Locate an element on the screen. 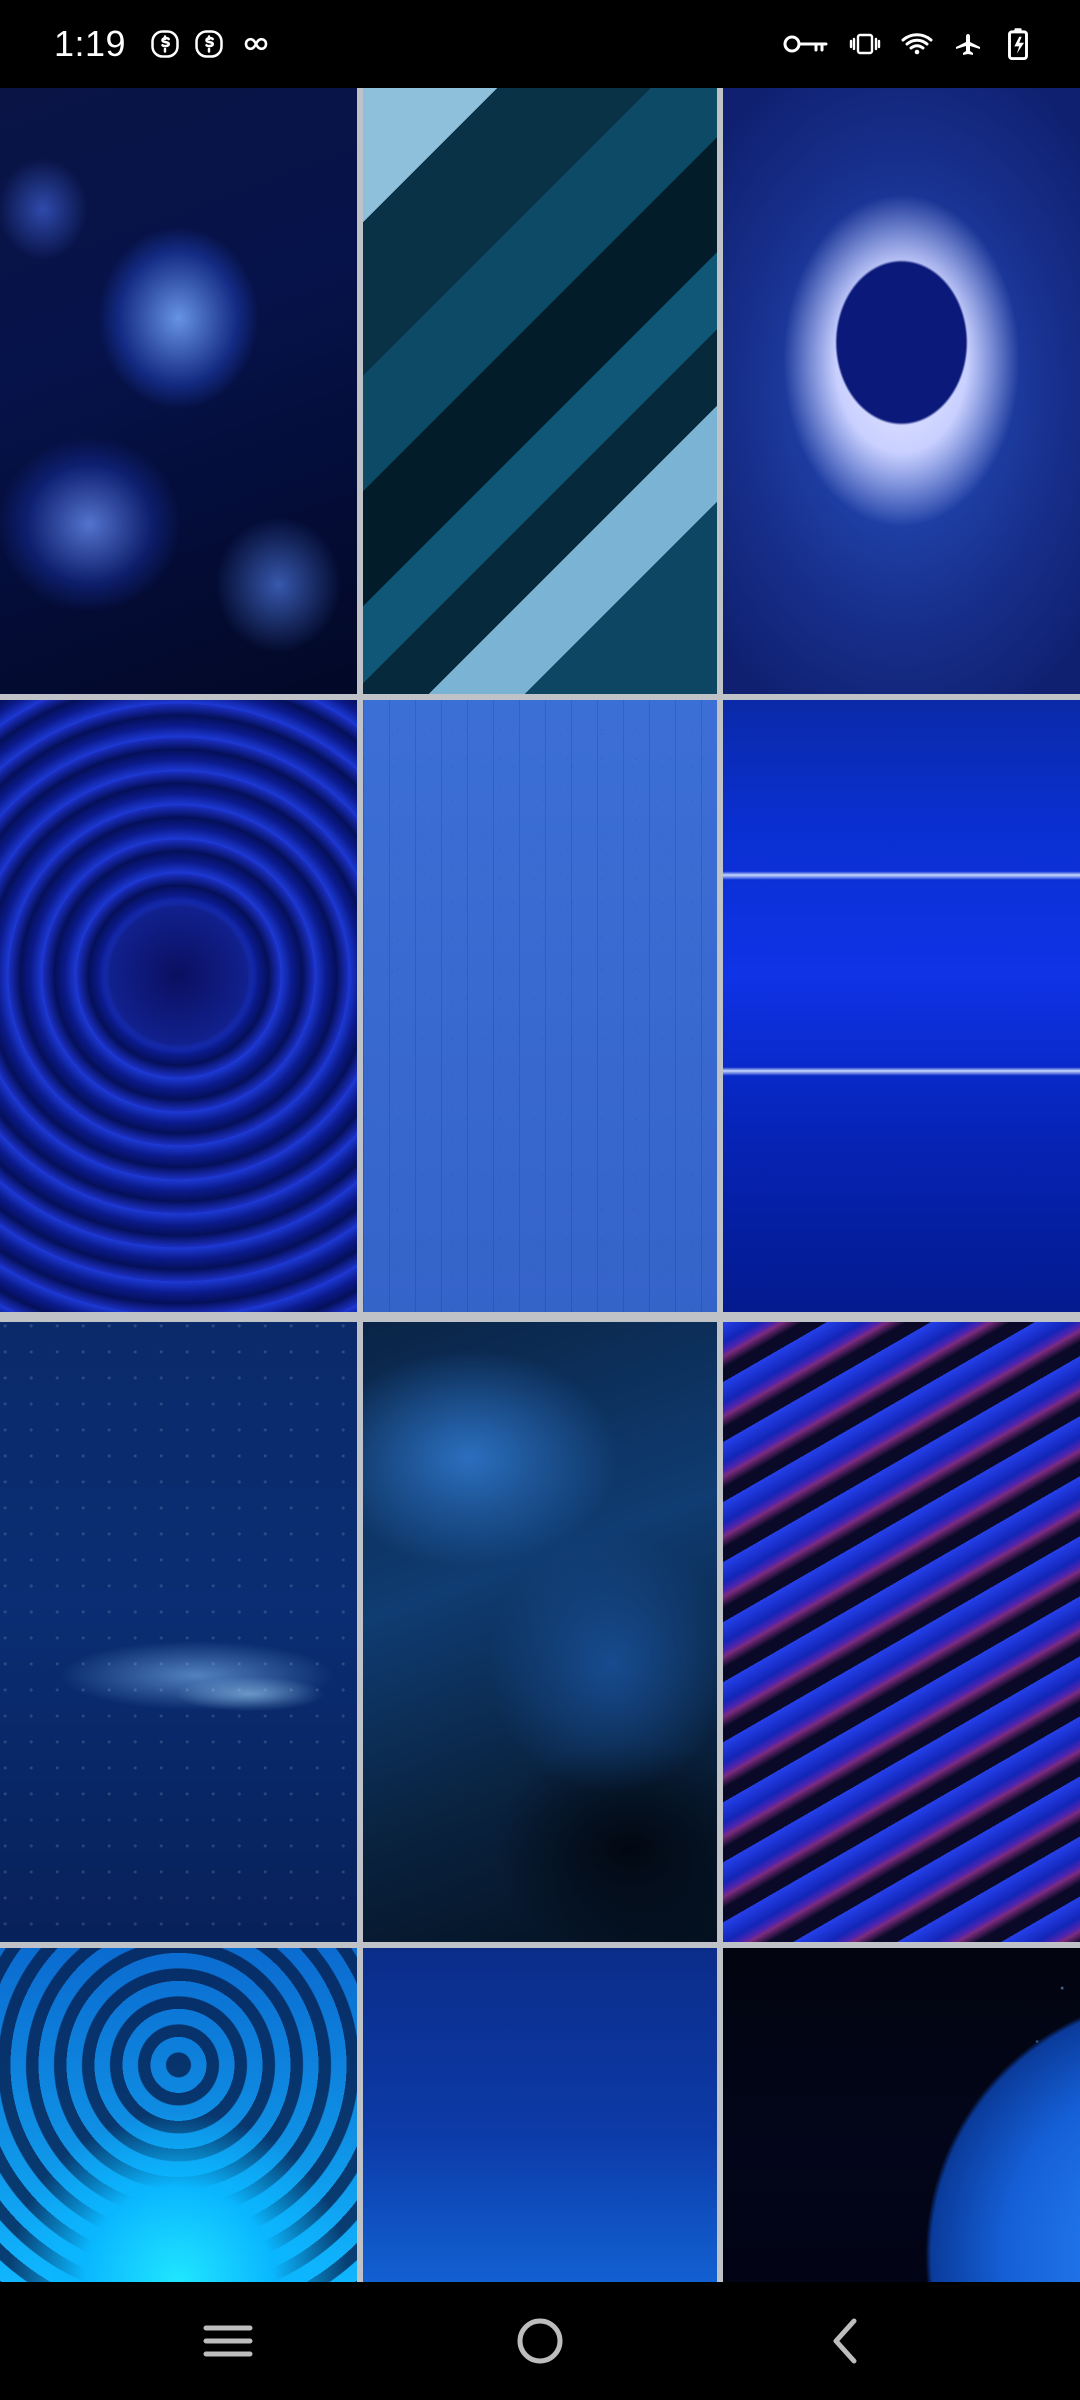 The image size is (1080, 2400). home-icon is located at coordinates (540, 2341).